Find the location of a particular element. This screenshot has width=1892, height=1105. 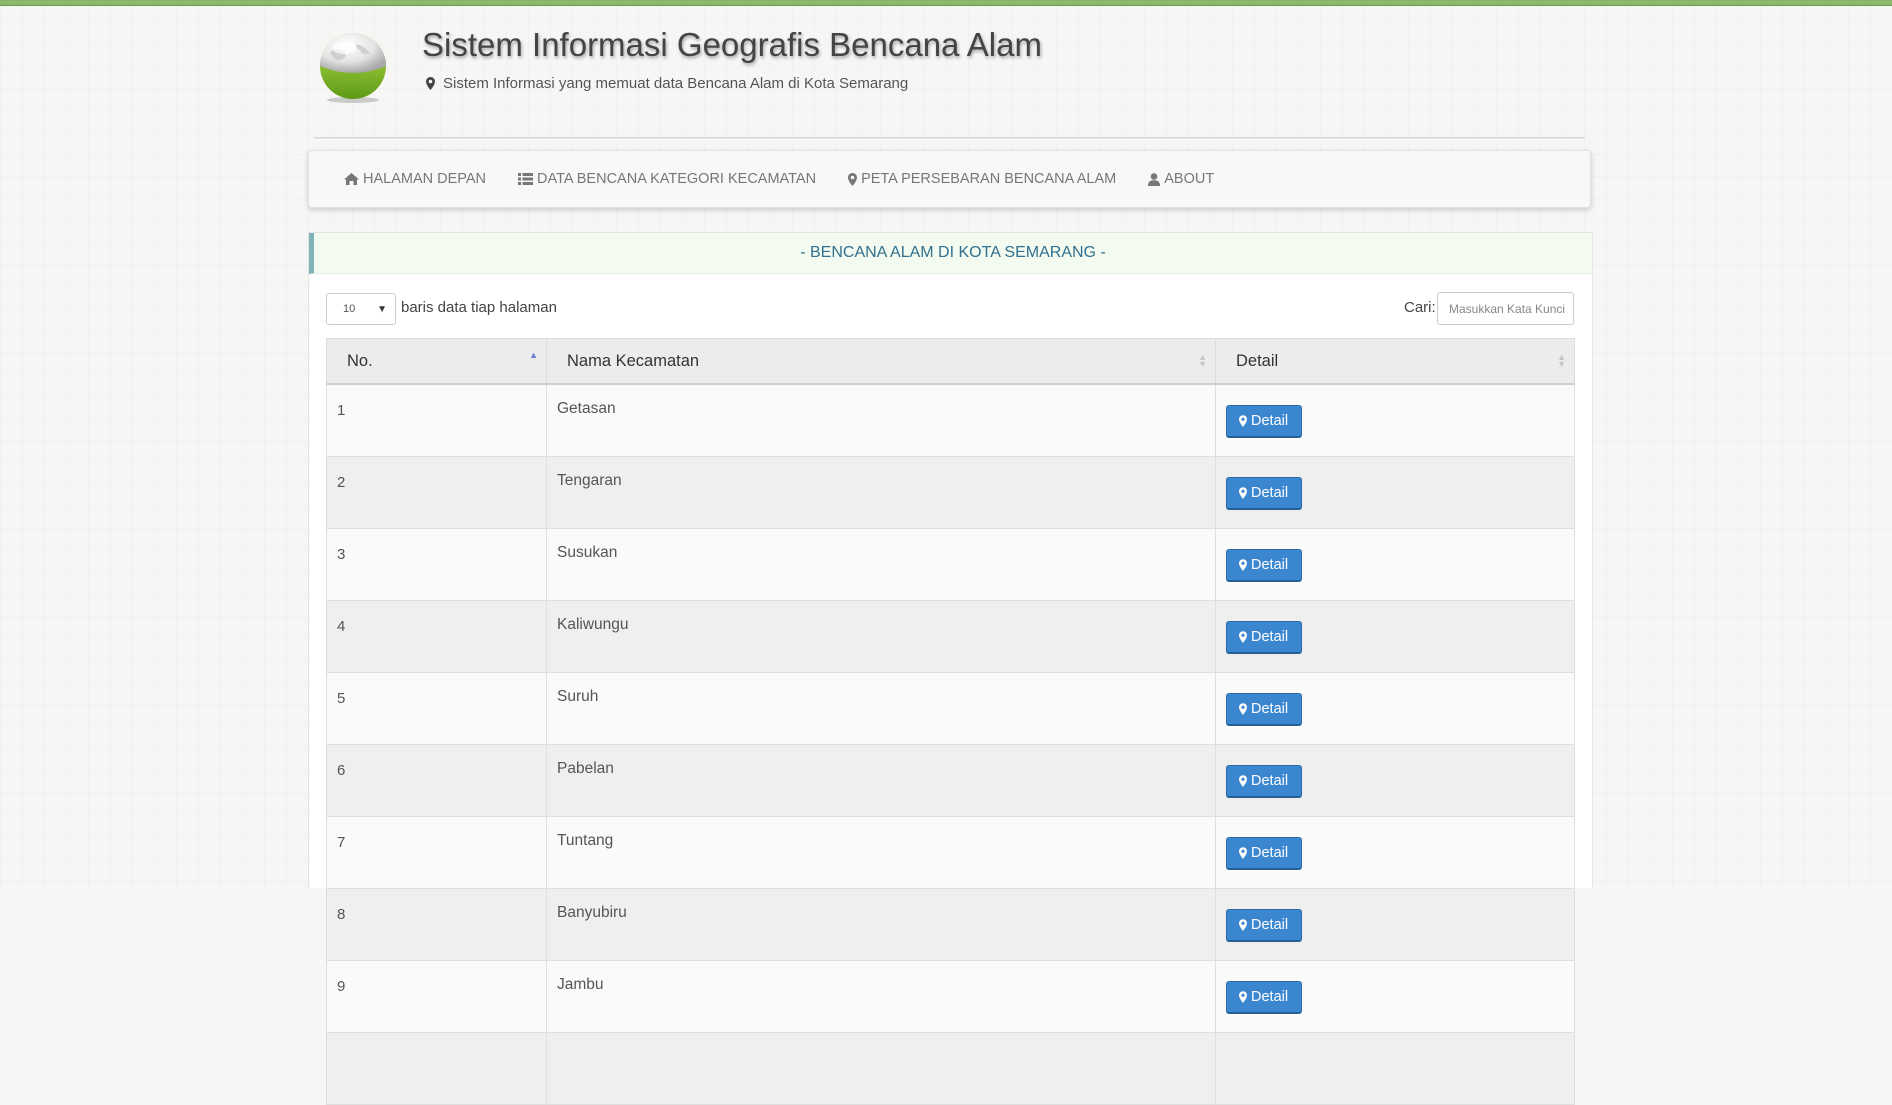

cell-kecamatan-name: Tuntang is located at coordinates (881, 852).